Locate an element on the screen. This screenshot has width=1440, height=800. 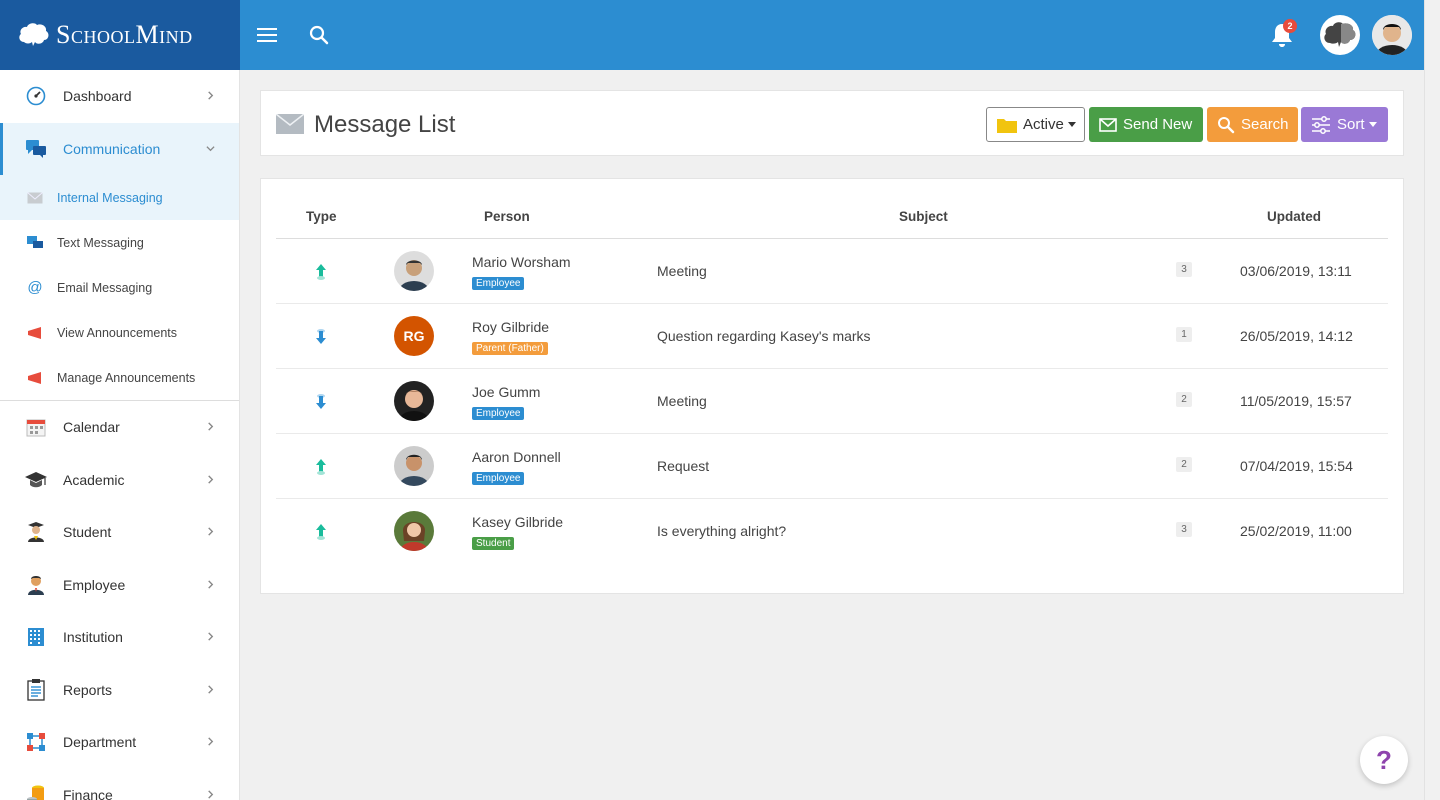
sidebar-item-label: Reports is located at coordinates (88, 689).